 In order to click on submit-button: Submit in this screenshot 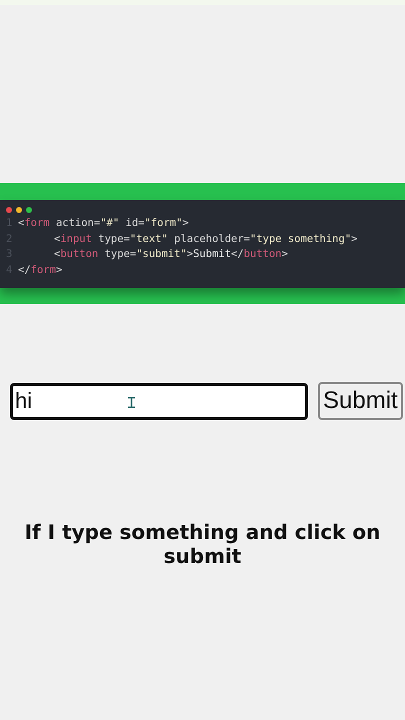, I will do `click(360, 401)`.